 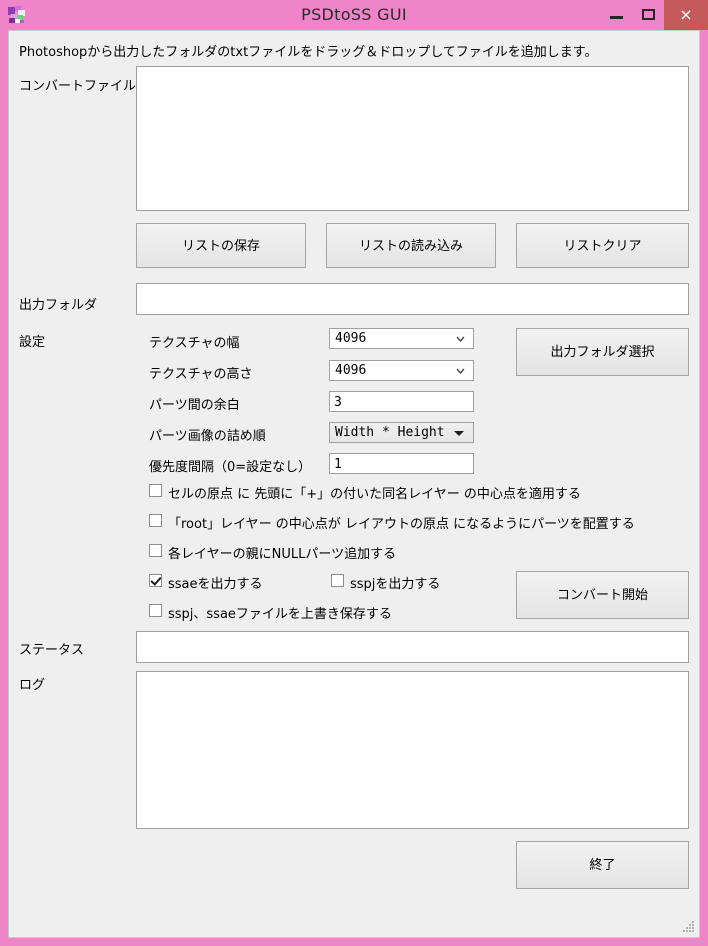 I want to click on checkbox-label: セルの原点 に 先頭に「+」の付いた同名レイヤー の中心点を適用する, so click(x=374, y=494).